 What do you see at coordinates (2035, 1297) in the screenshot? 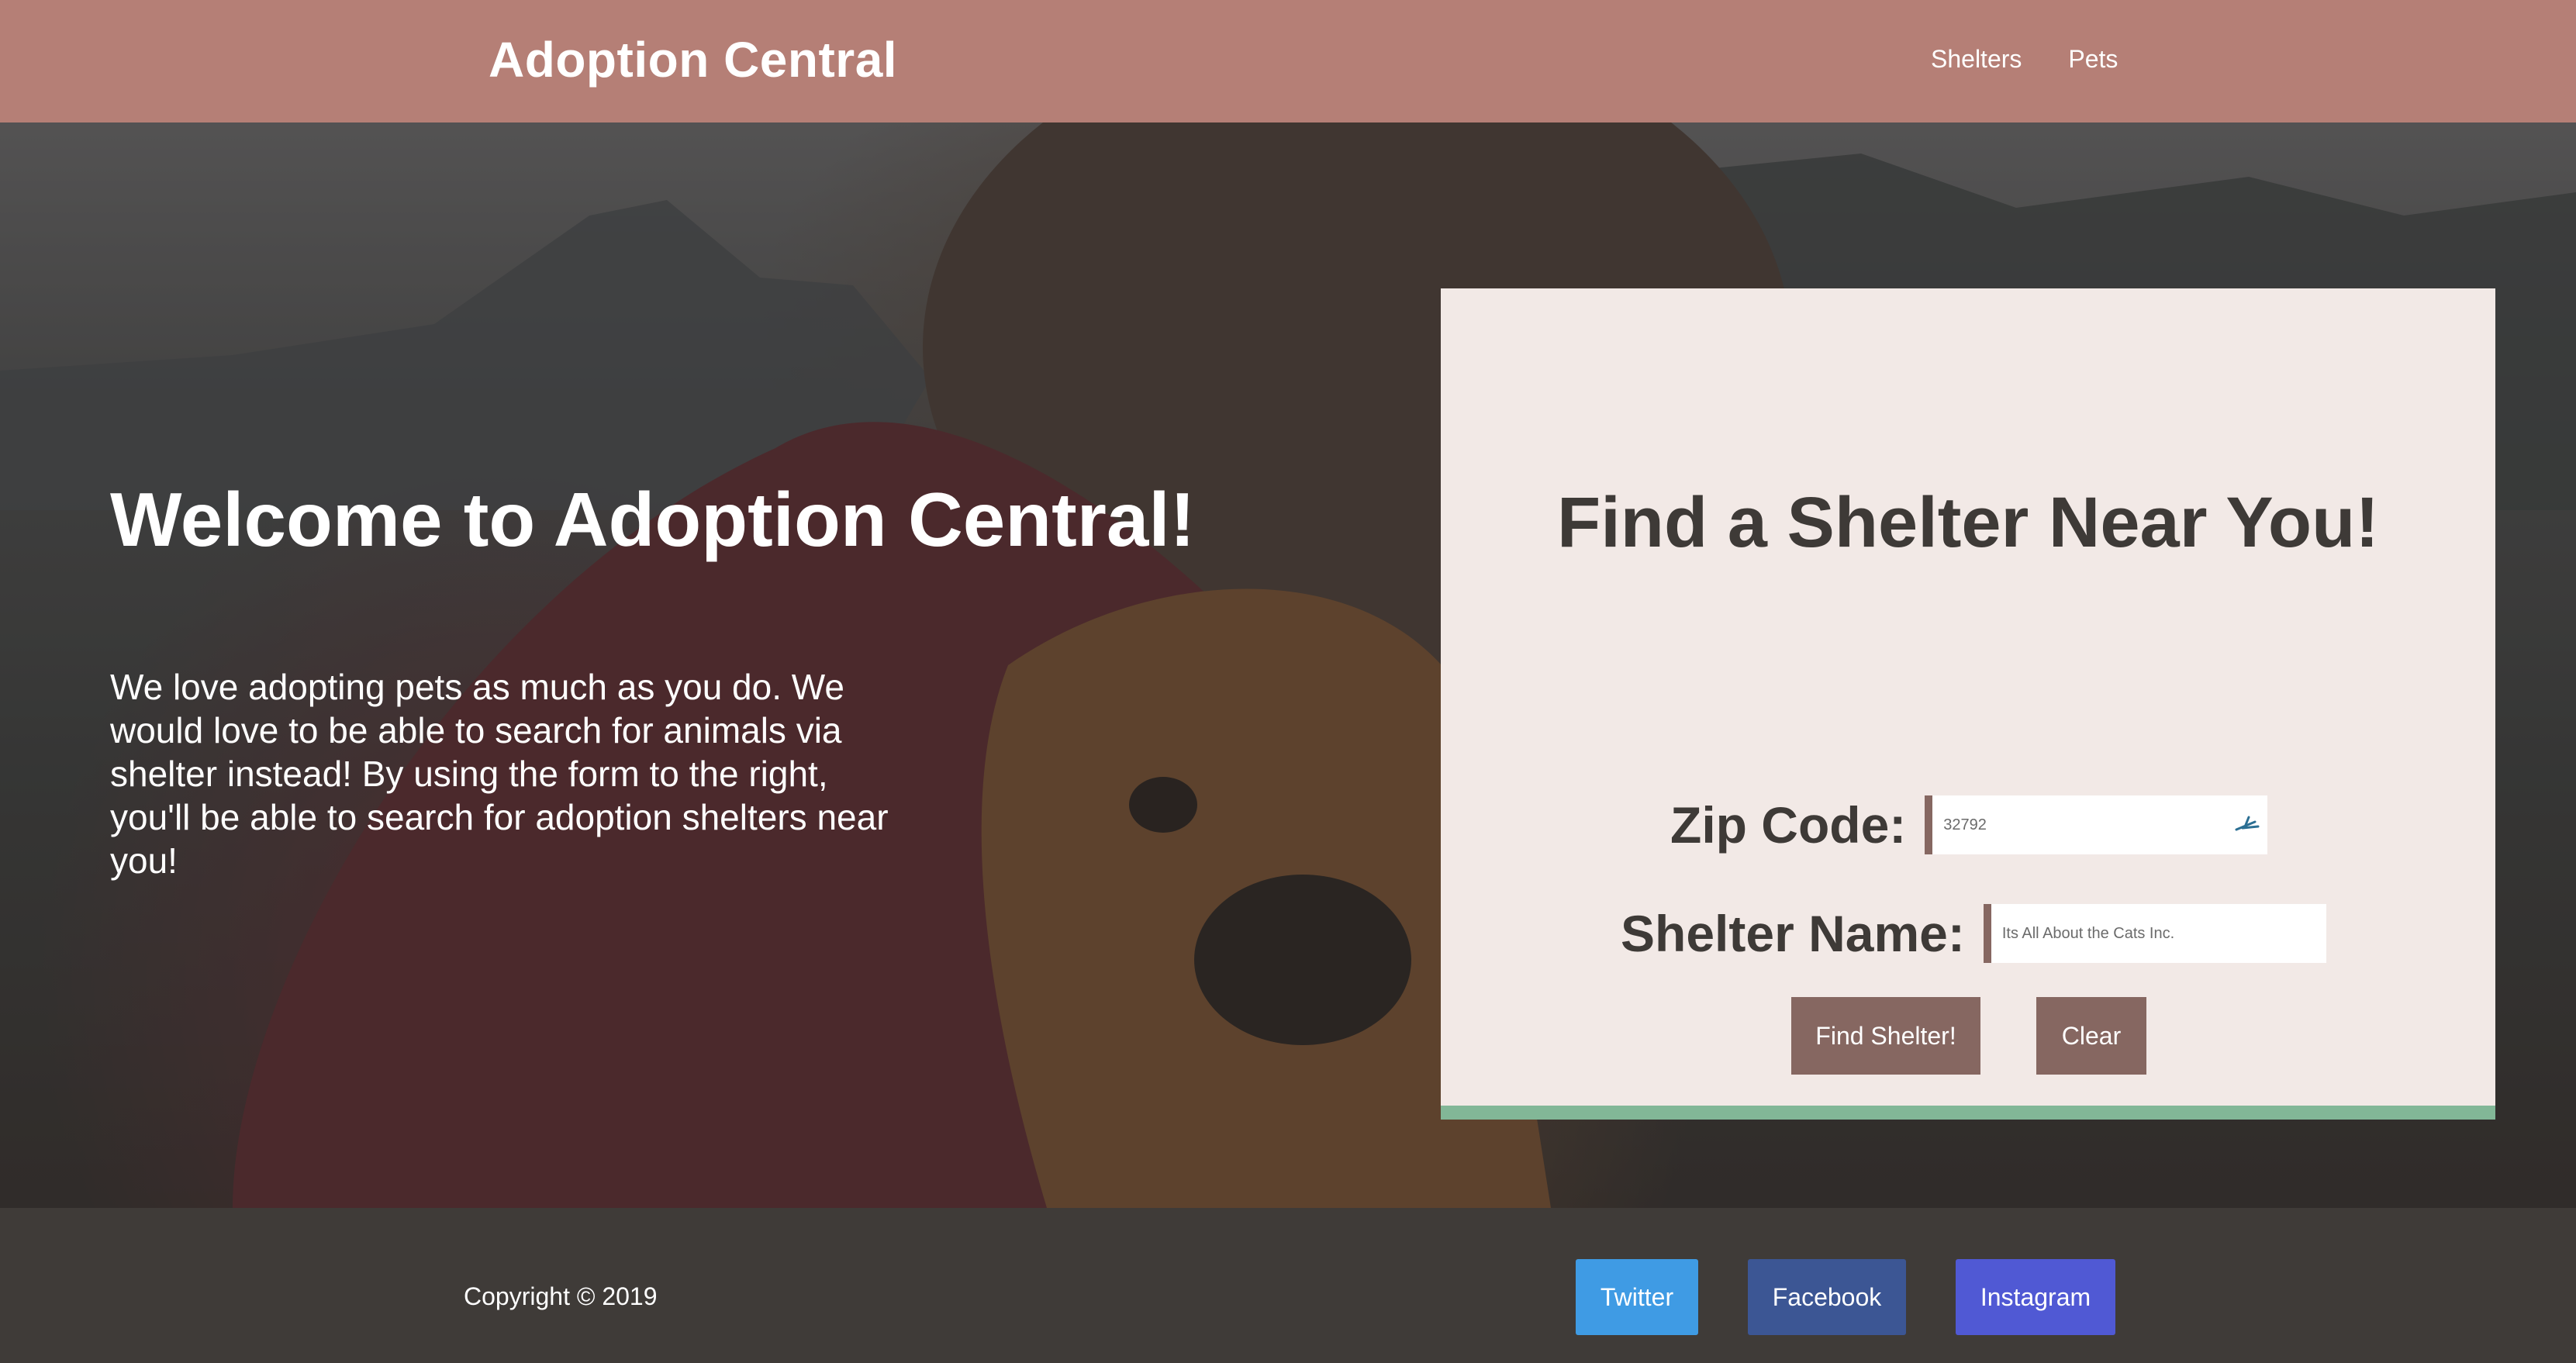
I see `instagram-button: Instagram` at bounding box center [2035, 1297].